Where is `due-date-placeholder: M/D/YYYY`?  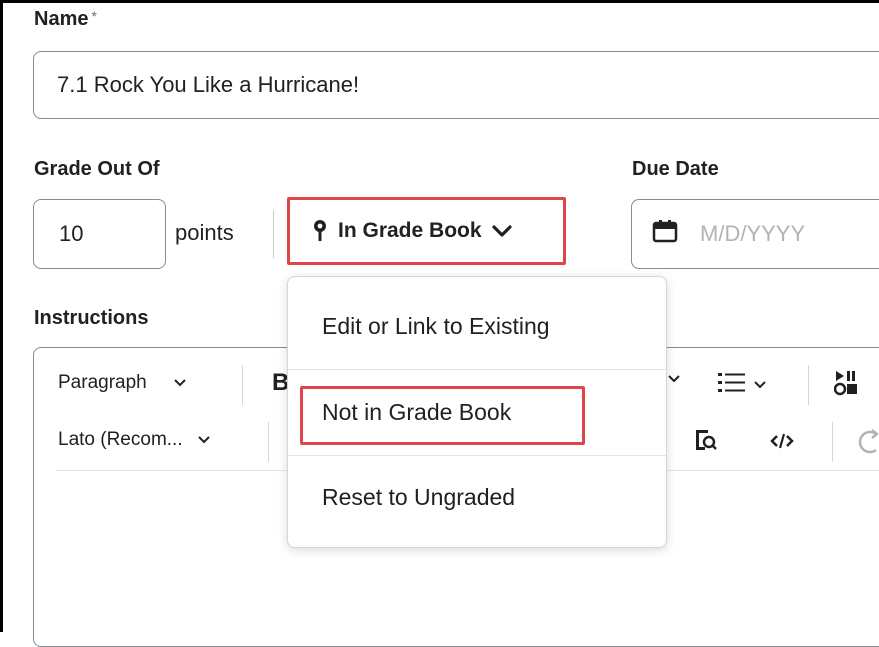
due-date-placeholder: M/D/YYYY is located at coordinates (753, 233).